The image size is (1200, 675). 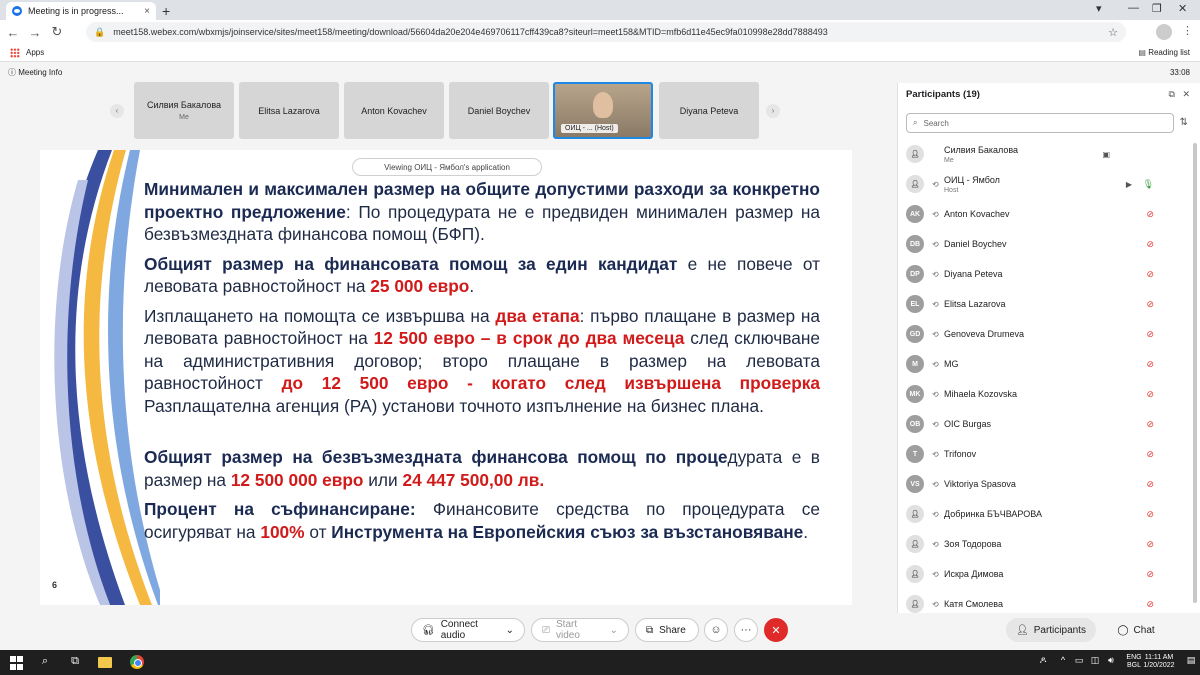 I want to click on close-window-icon: ✕, so click(x=1182, y=8).